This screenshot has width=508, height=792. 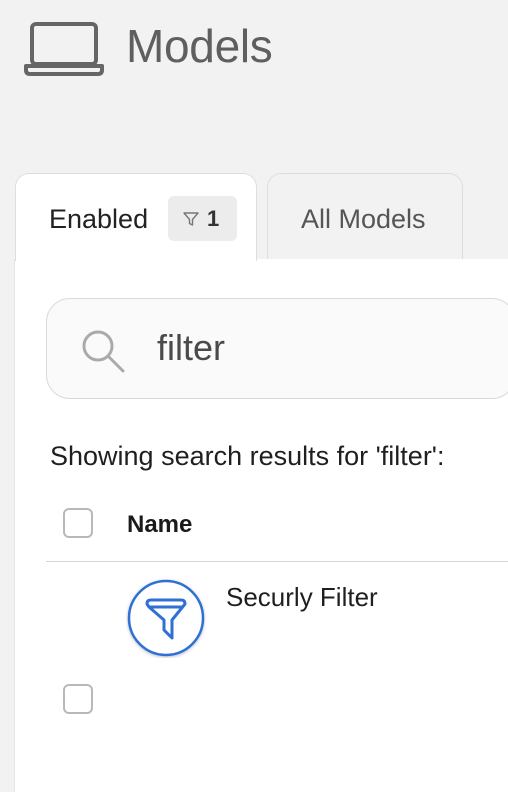 I want to click on tab-all-models-label: All Models, so click(x=363, y=219).